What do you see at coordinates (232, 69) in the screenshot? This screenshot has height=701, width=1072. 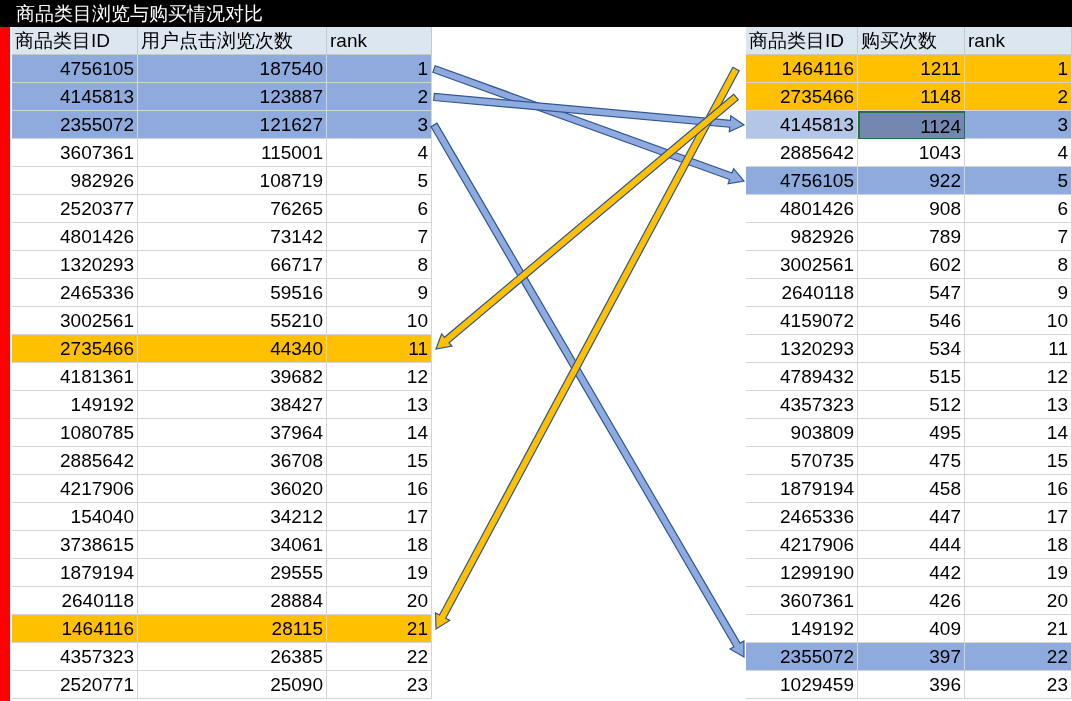 I see `table-cell: 187540` at bounding box center [232, 69].